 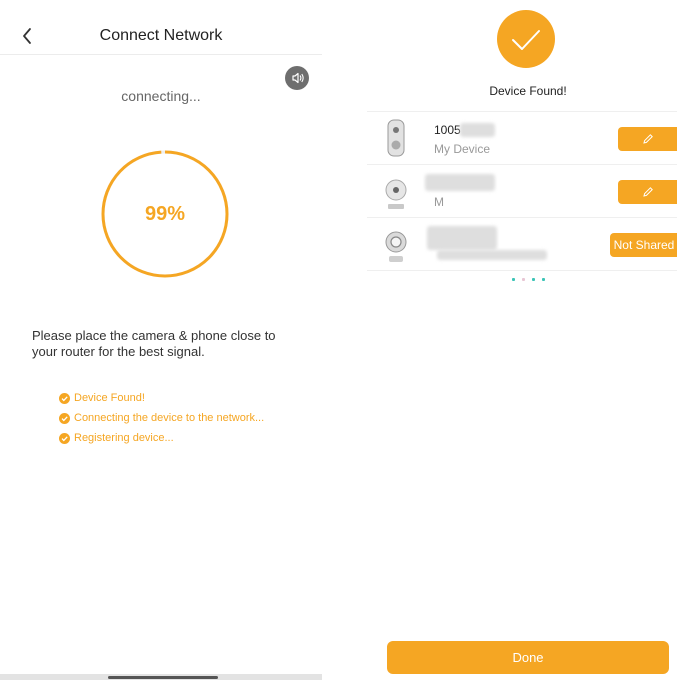 I want to click on loading-dots, so click(x=532, y=279).